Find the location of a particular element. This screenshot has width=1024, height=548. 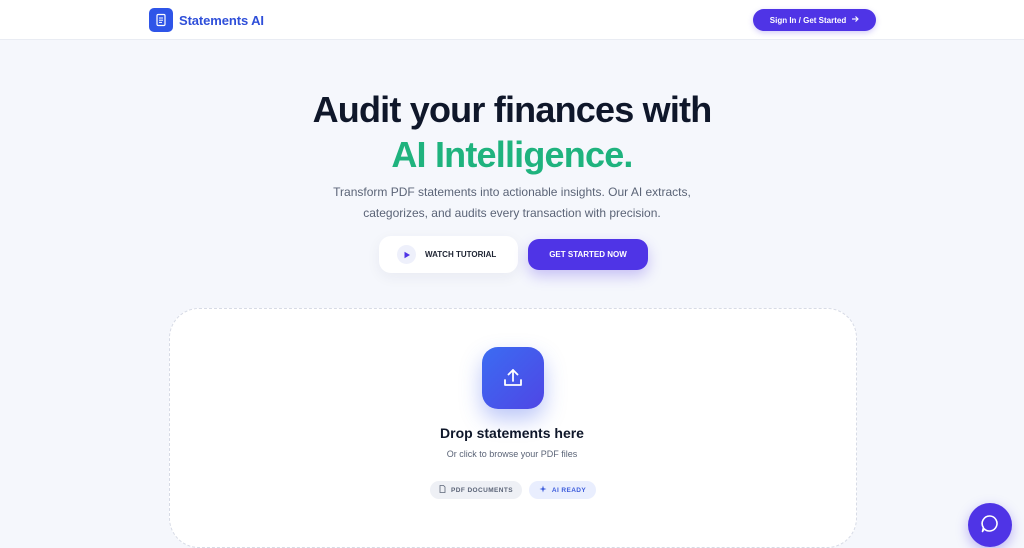

upload-icon is located at coordinates (513, 378).